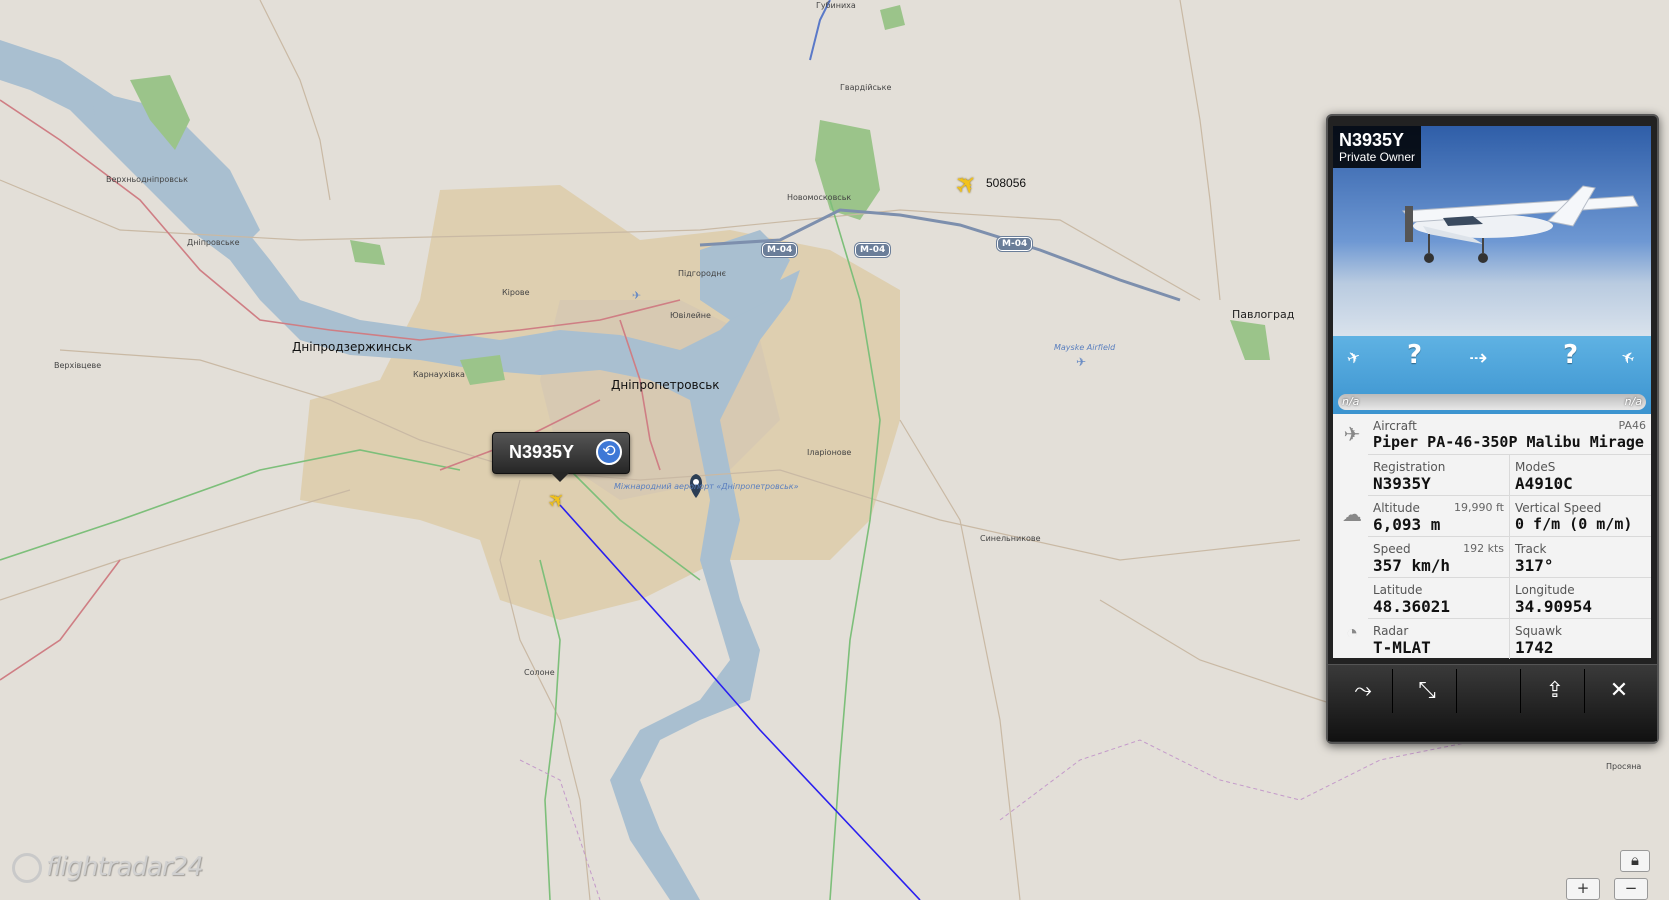  What do you see at coordinates (665, 385) in the screenshot?
I see `city-label: Дніпропетровськ` at bounding box center [665, 385].